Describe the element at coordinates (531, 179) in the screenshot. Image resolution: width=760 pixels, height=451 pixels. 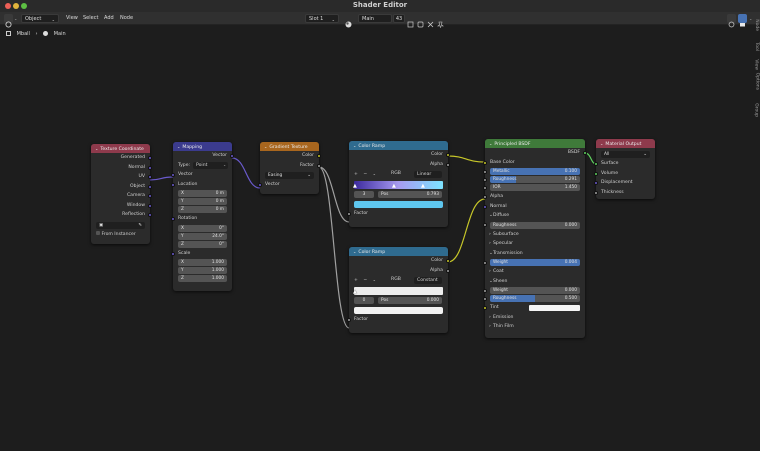
I see `roughness-field: Roughness 0.291` at that location.